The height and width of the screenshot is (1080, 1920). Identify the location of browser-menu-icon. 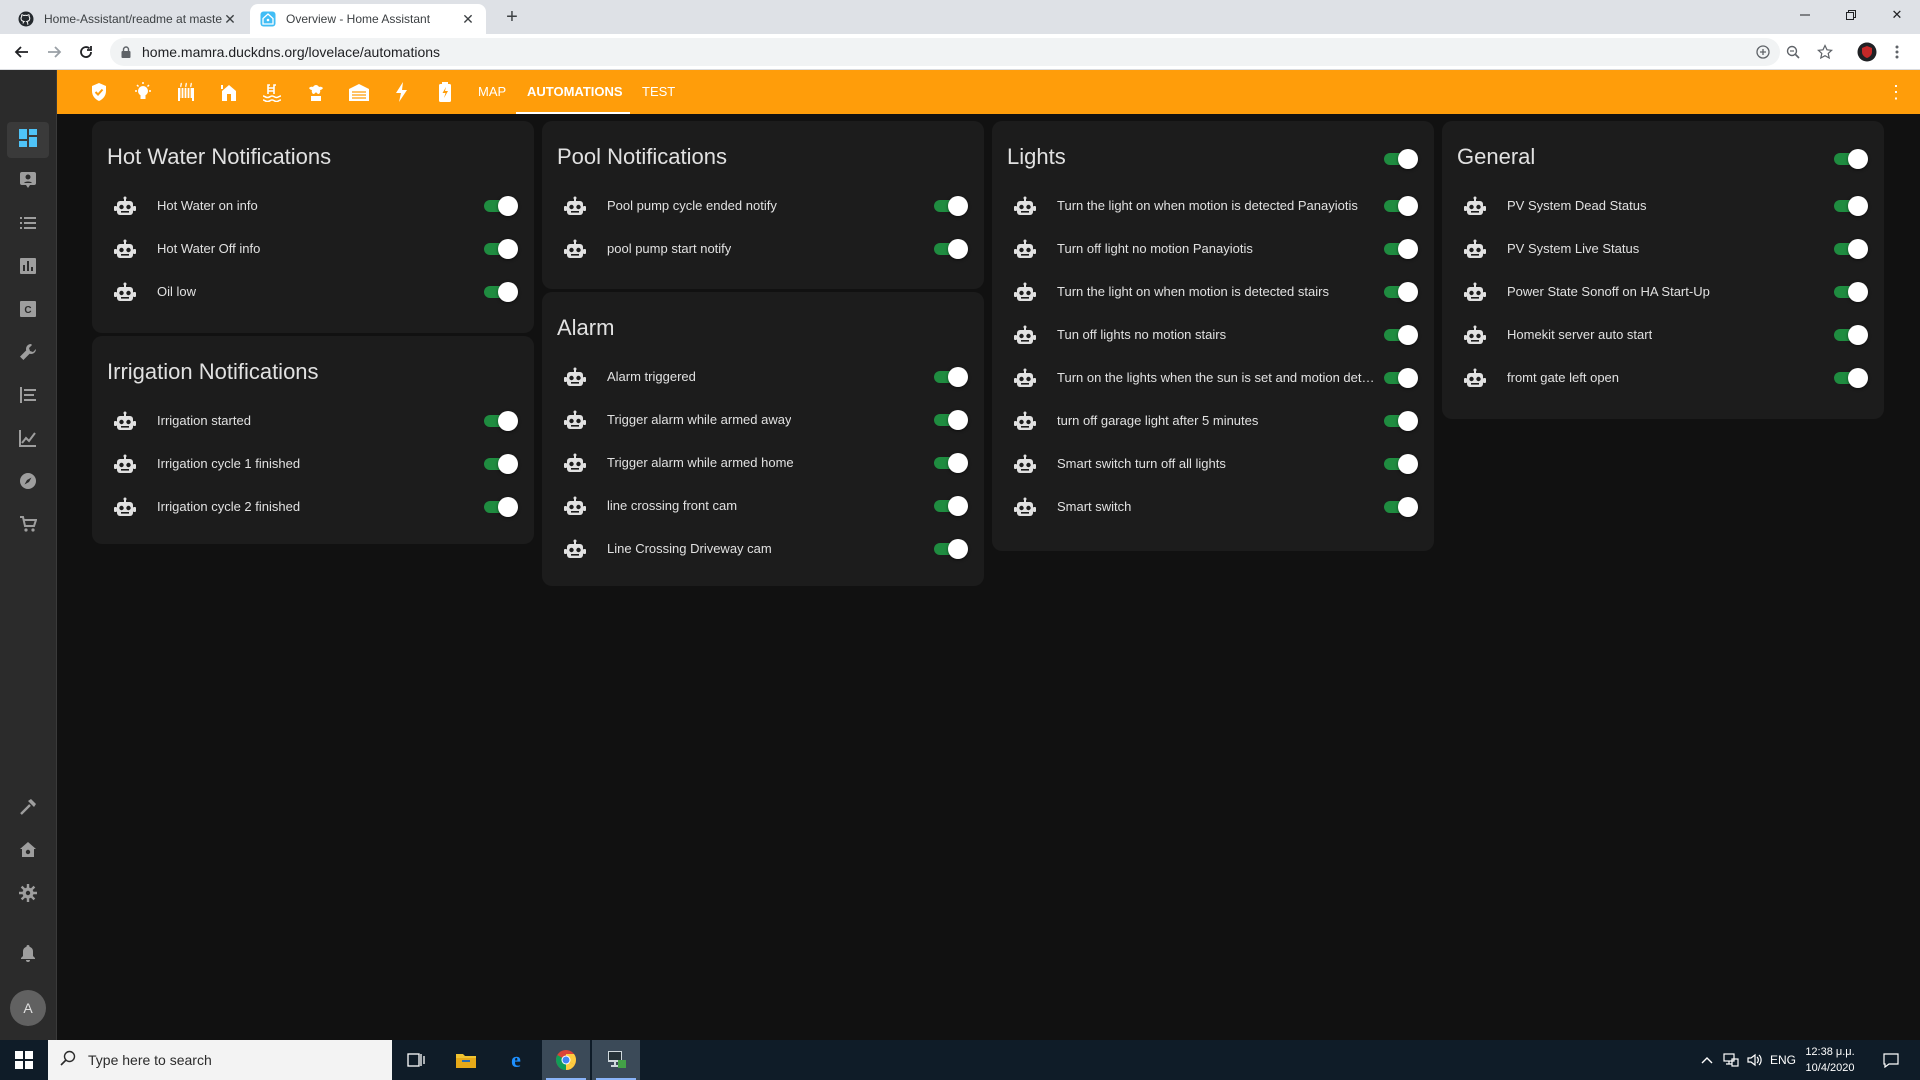
(1897, 52).